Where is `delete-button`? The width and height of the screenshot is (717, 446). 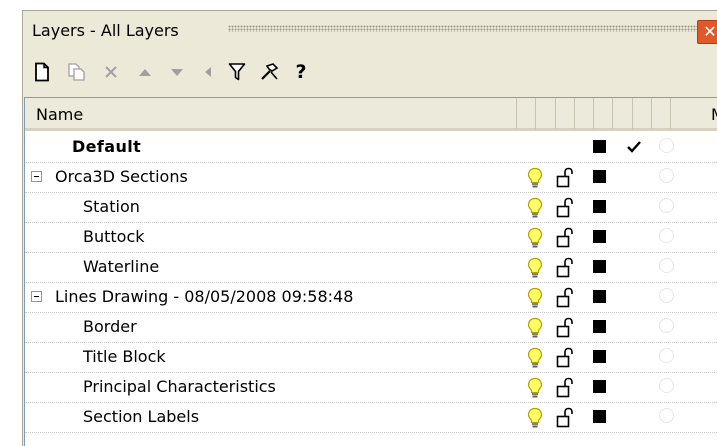 delete-button is located at coordinates (111, 72).